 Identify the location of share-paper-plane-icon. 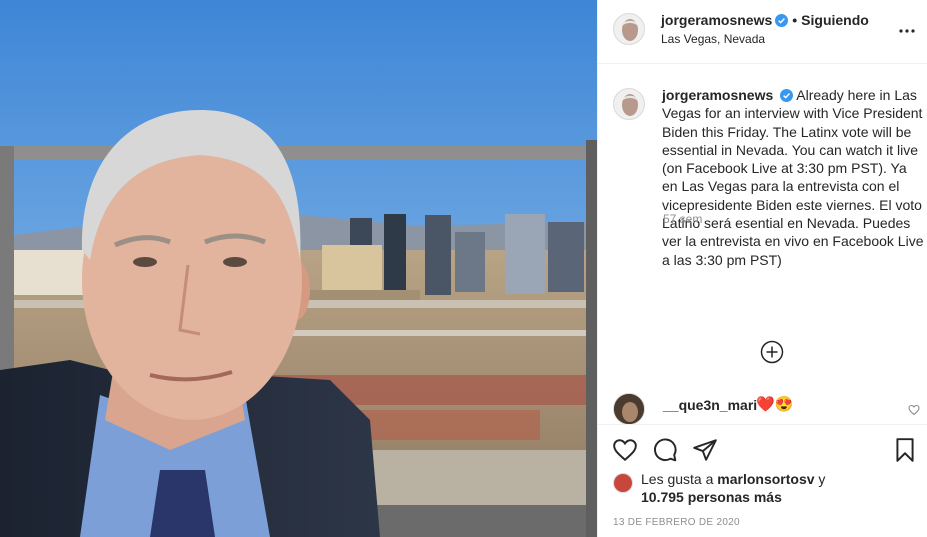
(705, 450).